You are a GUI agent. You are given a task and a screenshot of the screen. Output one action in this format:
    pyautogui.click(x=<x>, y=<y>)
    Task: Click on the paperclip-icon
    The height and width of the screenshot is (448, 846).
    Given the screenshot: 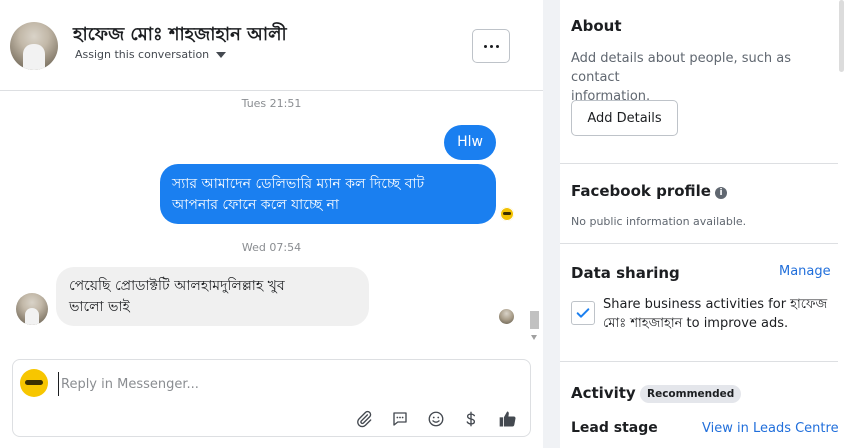 What is the action you would take?
    pyautogui.click(x=364, y=419)
    